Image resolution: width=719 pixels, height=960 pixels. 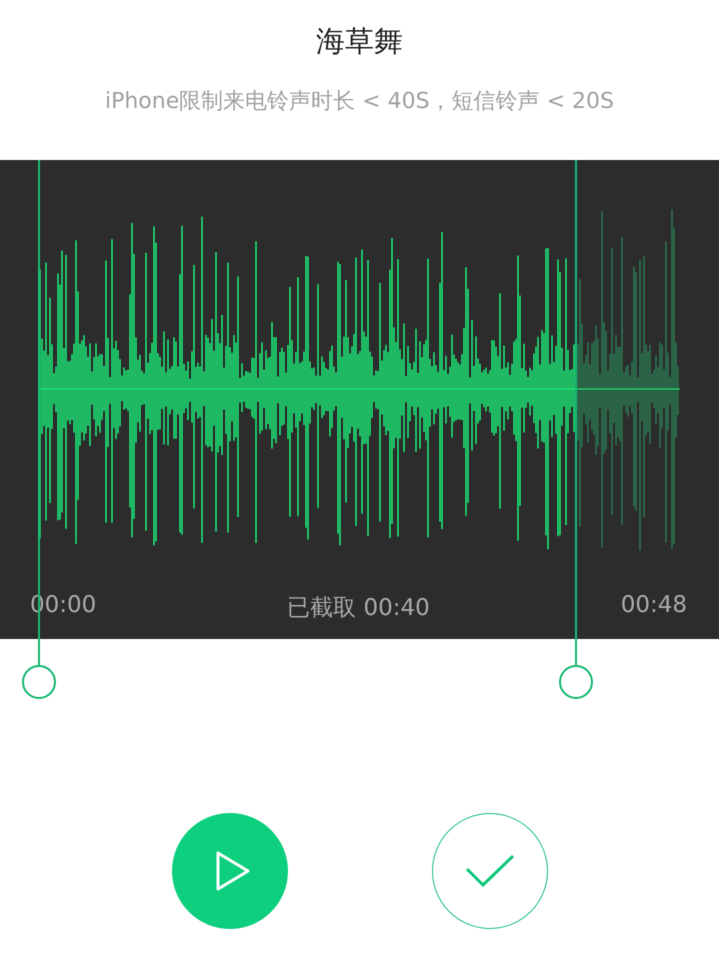 What do you see at coordinates (489, 871) in the screenshot?
I see `checkmark-icon` at bounding box center [489, 871].